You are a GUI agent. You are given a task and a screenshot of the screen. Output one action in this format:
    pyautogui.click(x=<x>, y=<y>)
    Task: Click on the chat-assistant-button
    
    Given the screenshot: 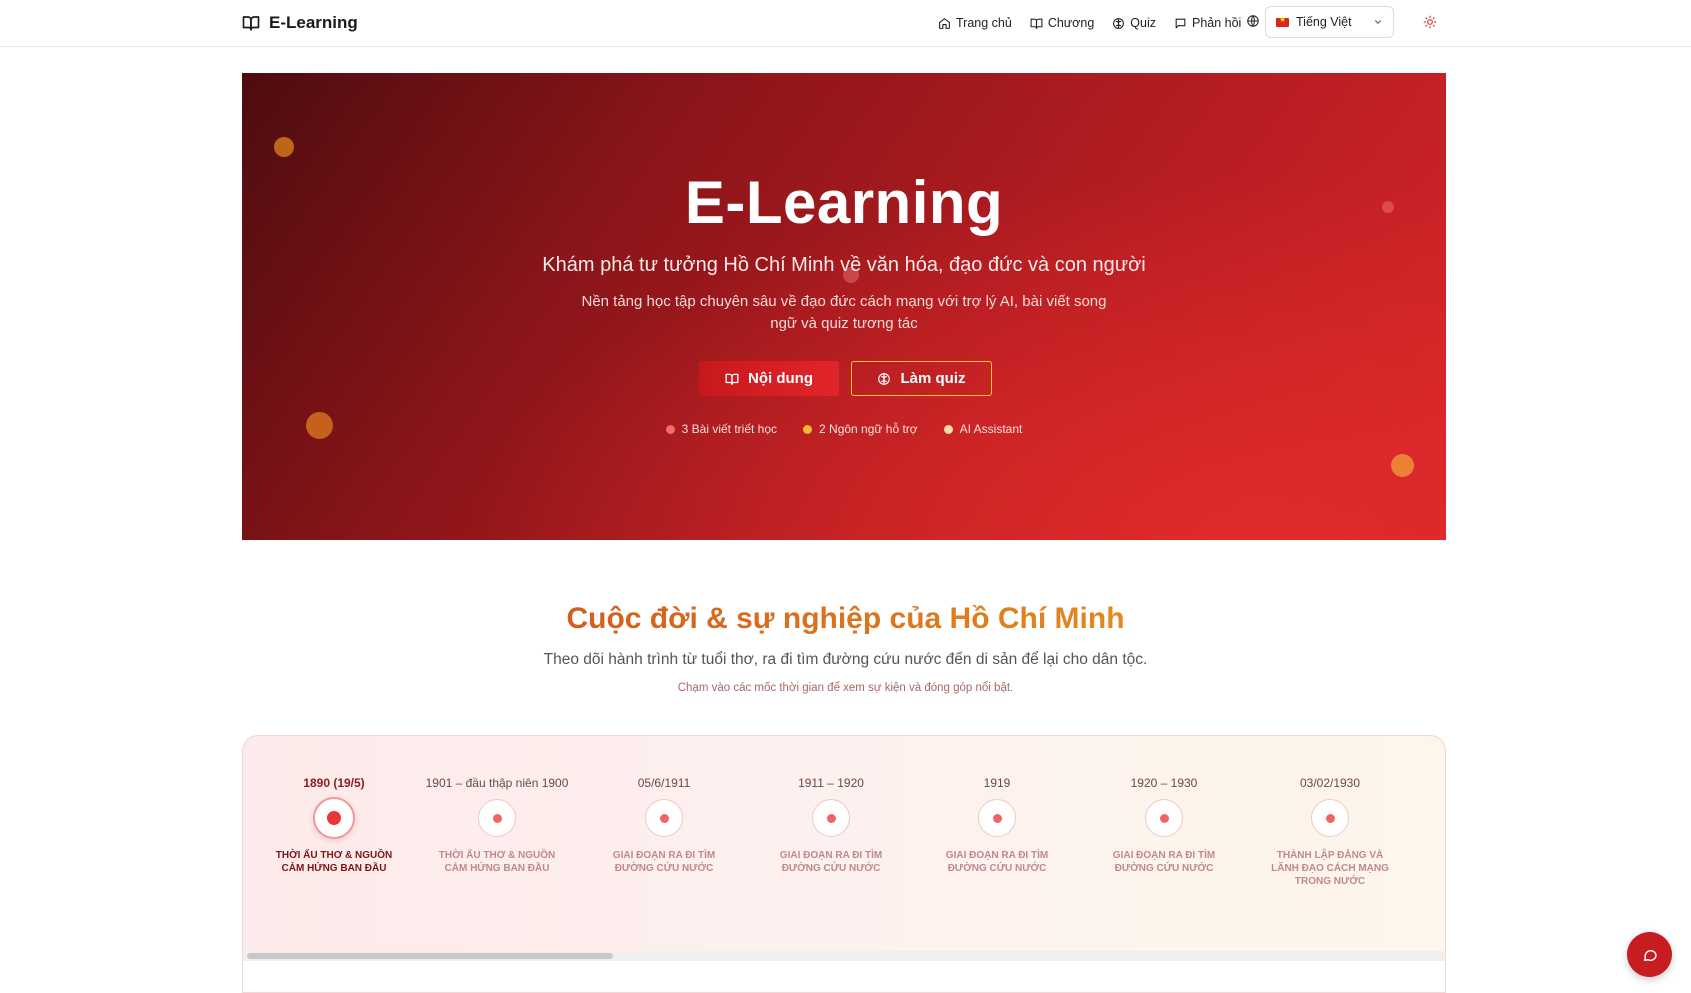 What is the action you would take?
    pyautogui.click(x=1649, y=954)
    